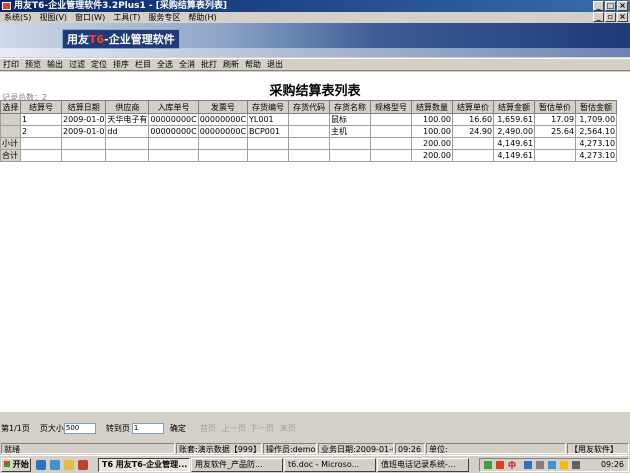 This screenshot has height=473, width=630. What do you see at coordinates (83, 107) in the screenshot?
I see `column-header: 结算日期` at bounding box center [83, 107].